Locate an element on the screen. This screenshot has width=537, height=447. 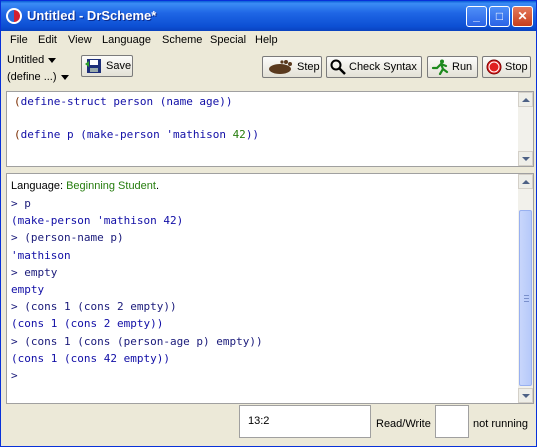
menu-scheme: Scheme is located at coordinates (182, 40).